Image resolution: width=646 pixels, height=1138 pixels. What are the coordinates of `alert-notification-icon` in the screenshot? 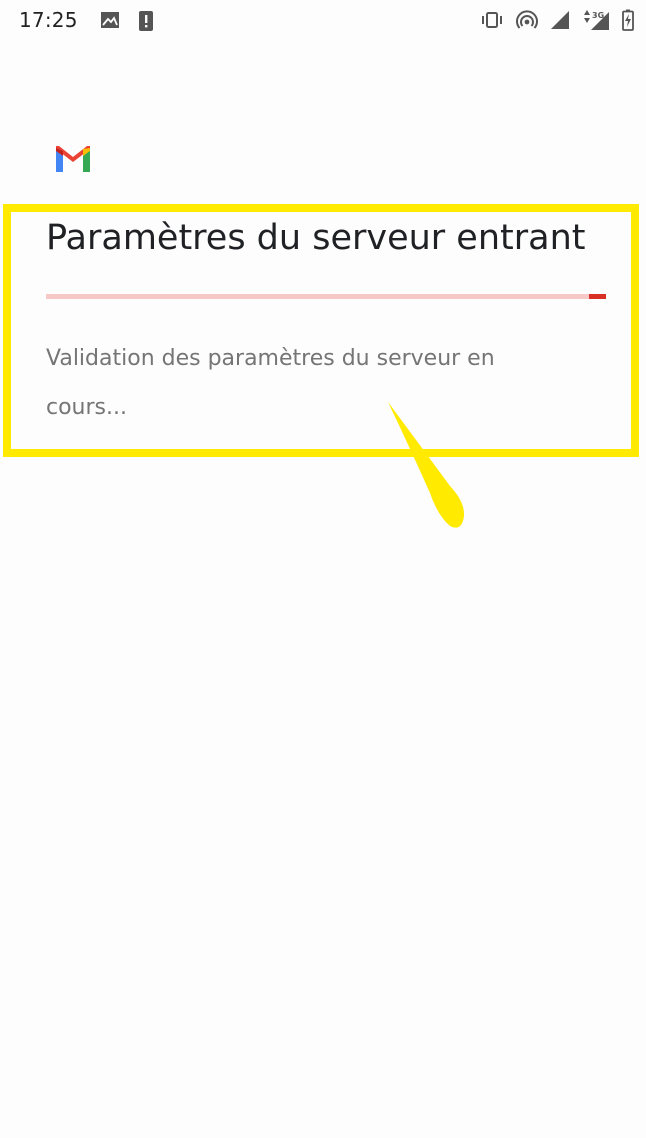 It's located at (146, 21).